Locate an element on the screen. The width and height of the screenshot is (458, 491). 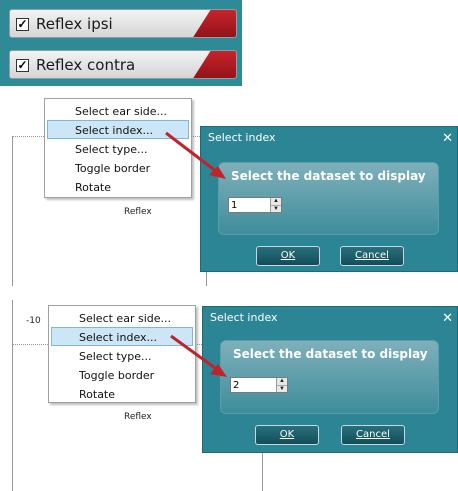
reflex-contra-checkbox: ✓ is located at coordinates (22, 65).